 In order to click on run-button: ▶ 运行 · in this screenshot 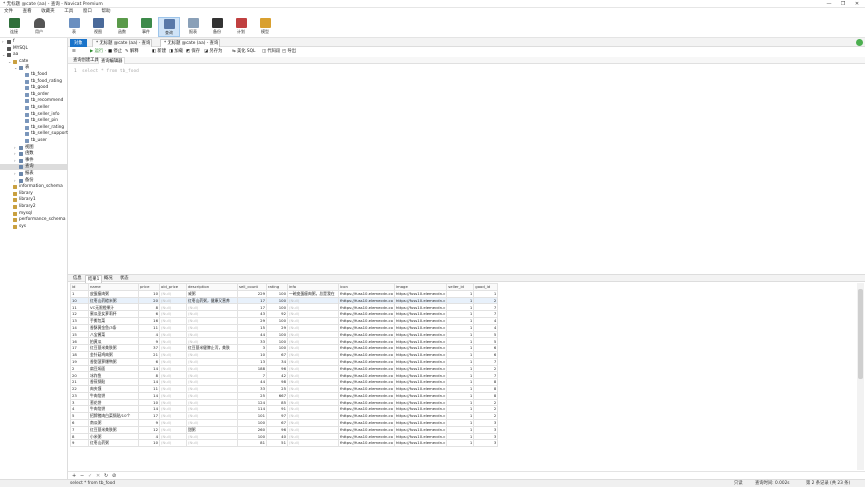, I will do `click(98, 52)`.